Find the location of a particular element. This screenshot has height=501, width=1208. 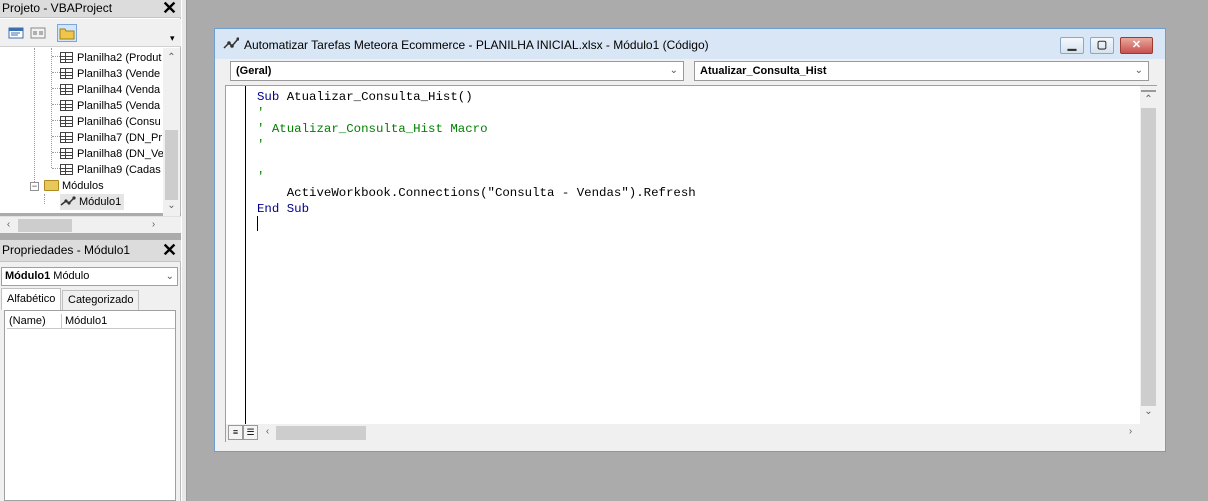

view-object-icon is located at coordinates (38, 33).